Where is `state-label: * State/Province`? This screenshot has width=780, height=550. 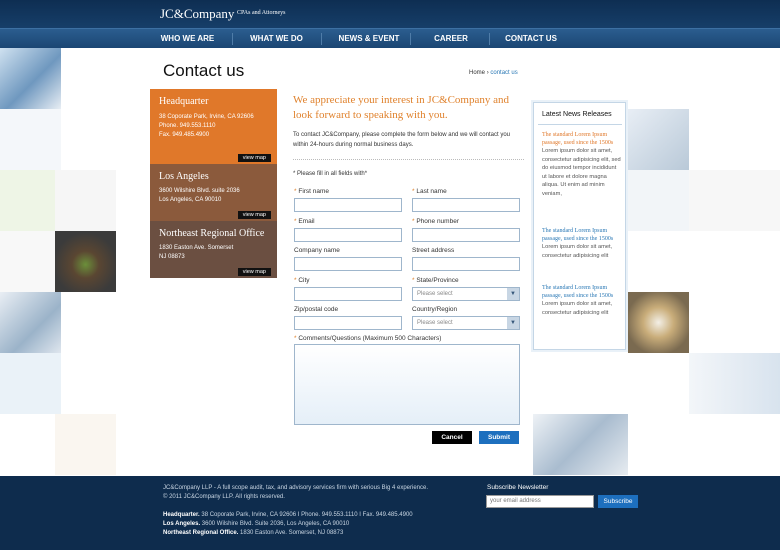 state-label: * State/Province is located at coordinates (435, 280).